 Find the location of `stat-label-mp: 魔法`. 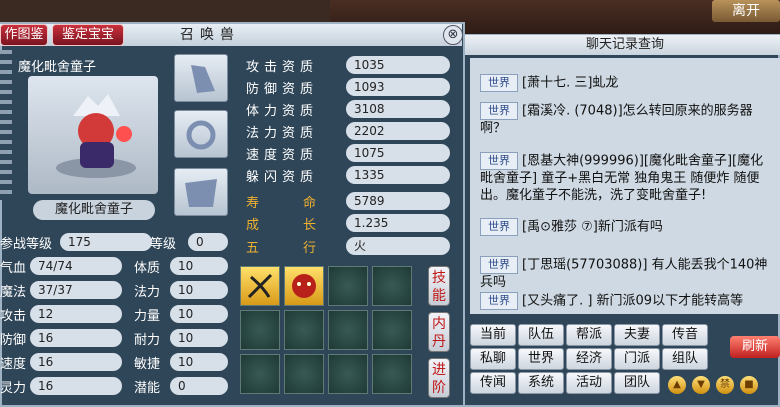

stat-label-mp: 魔法 is located at coordinates (13, 292).